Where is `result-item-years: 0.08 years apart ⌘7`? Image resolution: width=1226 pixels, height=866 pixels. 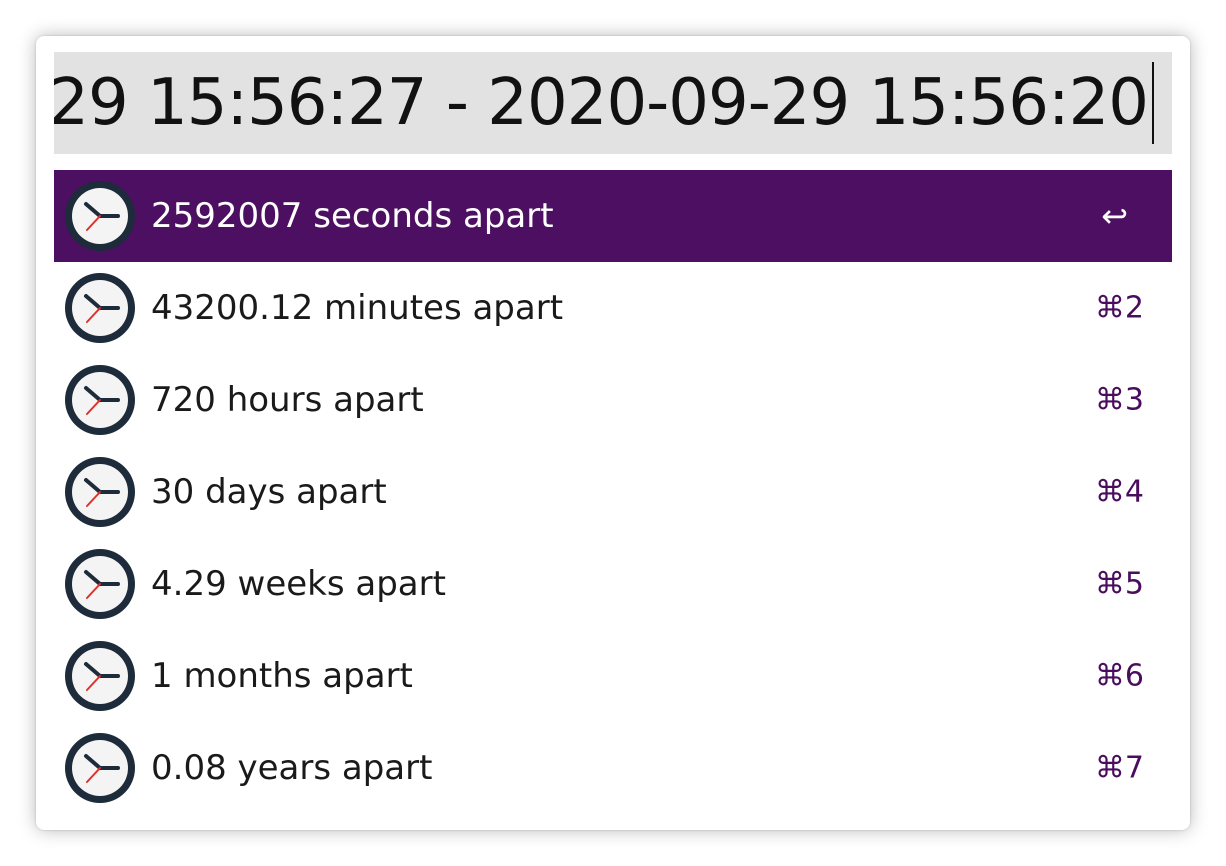 result-item-years: 0.08 years apart ⌘7 is located at coordinates (613, 768).